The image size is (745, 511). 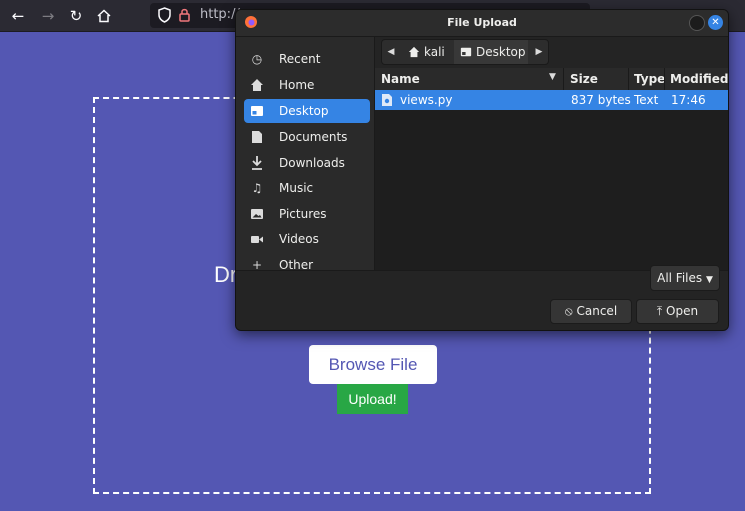 I want to click on lock-warning-icon, so click(x=184, y=15).